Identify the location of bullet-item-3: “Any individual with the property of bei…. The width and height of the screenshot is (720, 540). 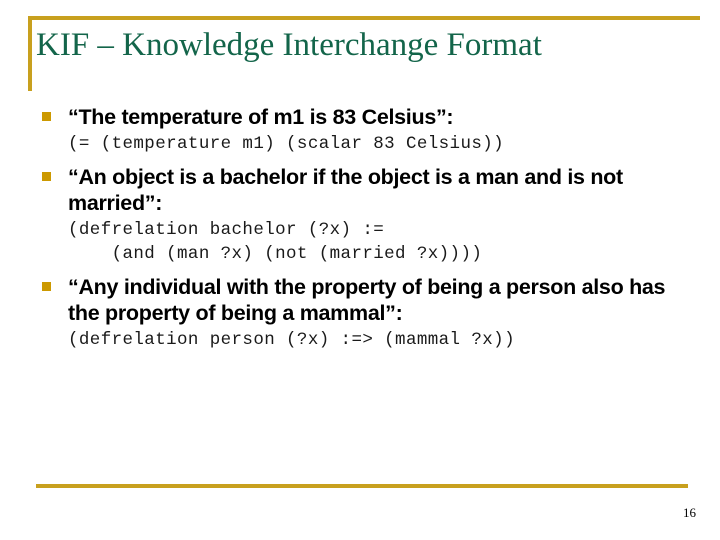
(366, 313).